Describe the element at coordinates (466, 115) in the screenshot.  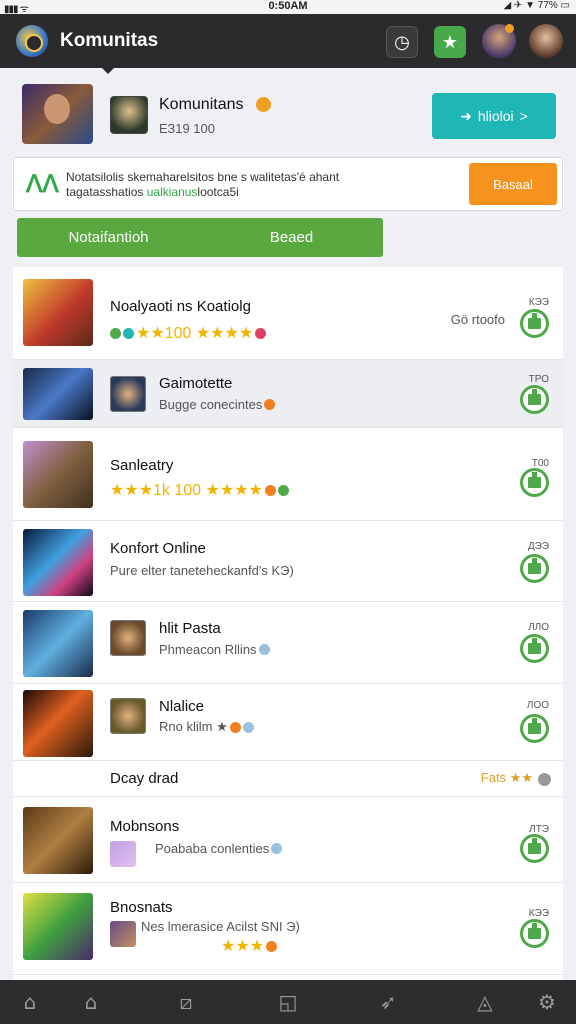
I see `follow-icon: ➜` at that location.